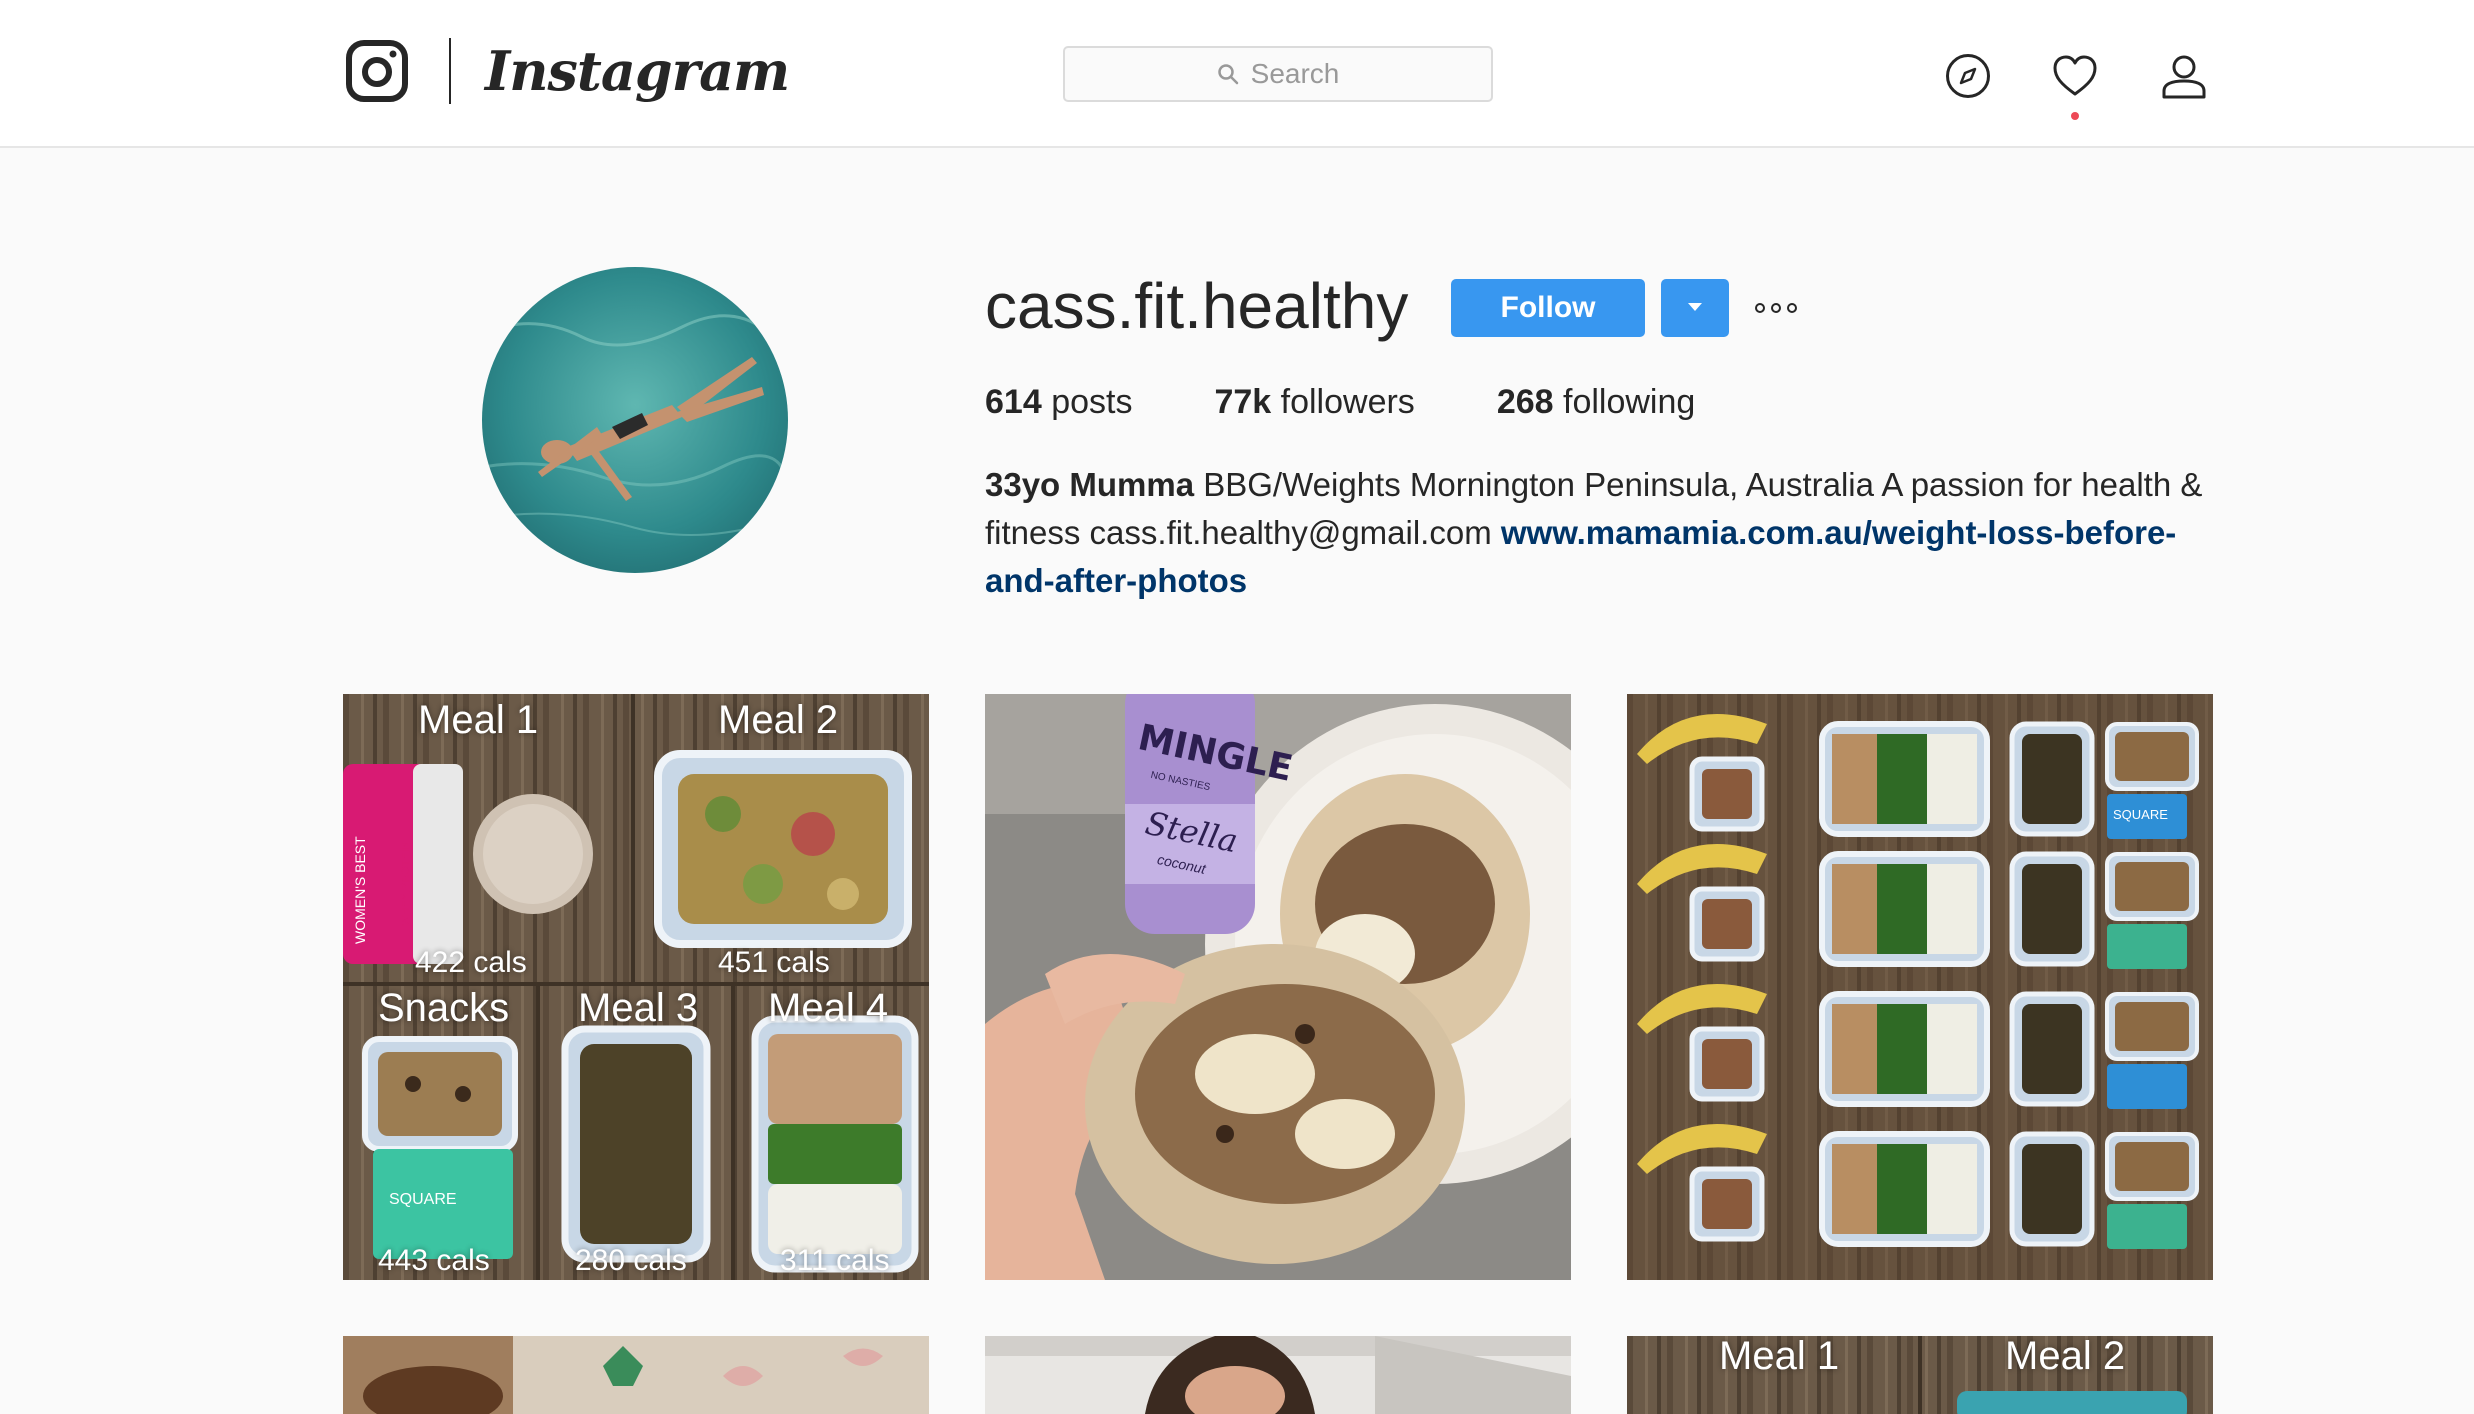 This screenshot has width=2474, height=1414. I want to click on compass-icon, so click(1968, 76).